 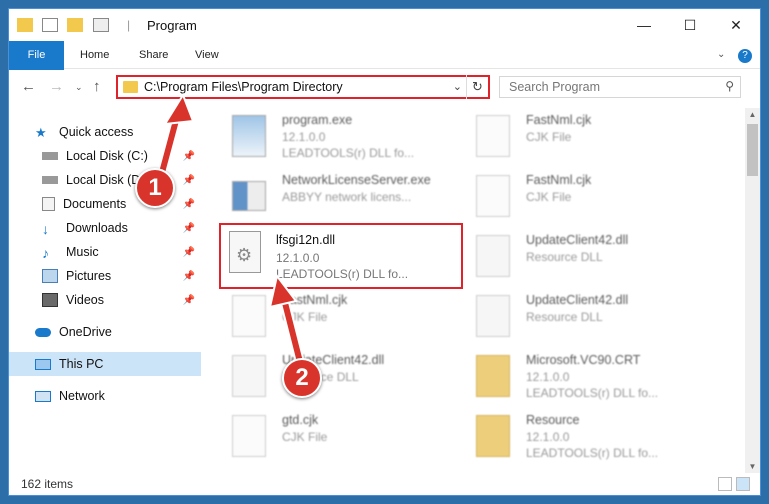 What do you see at coordinates (230, 229) in the screenshot?
I see `annotation-arrows` at bounding box center [230, 229].